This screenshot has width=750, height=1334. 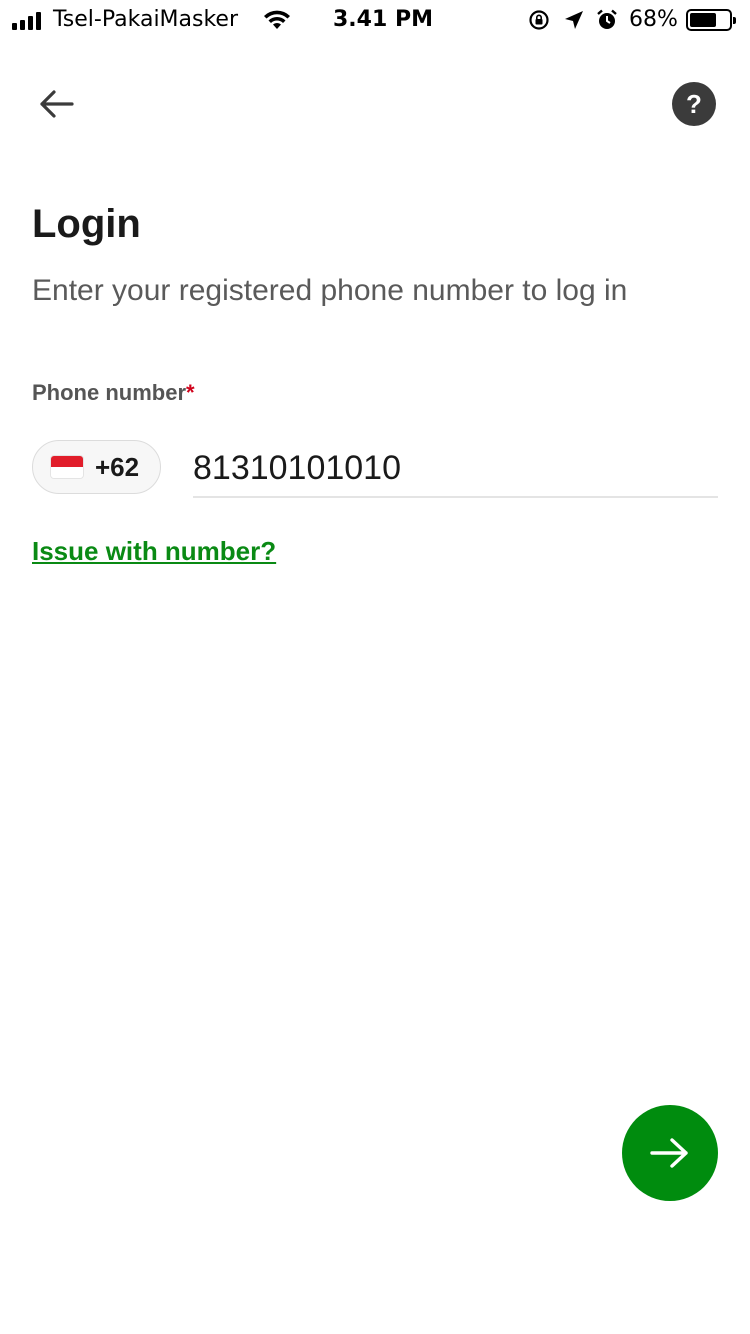 What do you see at coordinates (277, 19) in the screenshot?
I see `wifi-icon` at bounding box center [277, 19].